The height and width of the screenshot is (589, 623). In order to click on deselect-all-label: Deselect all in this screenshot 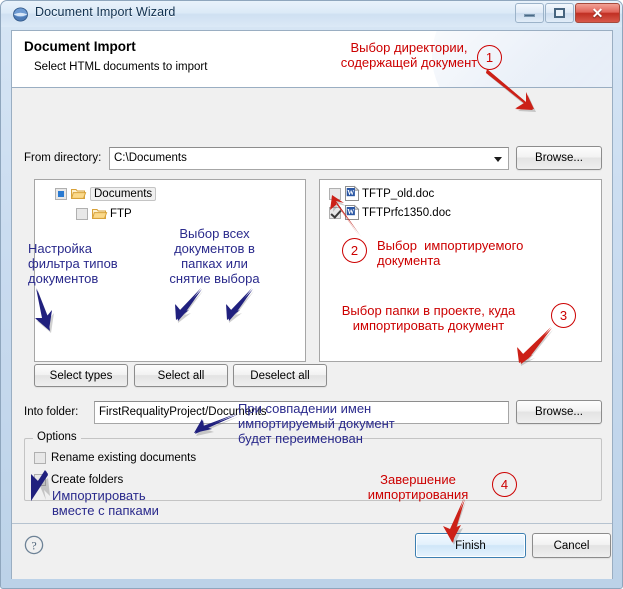, I will do `click(280, 375)`.